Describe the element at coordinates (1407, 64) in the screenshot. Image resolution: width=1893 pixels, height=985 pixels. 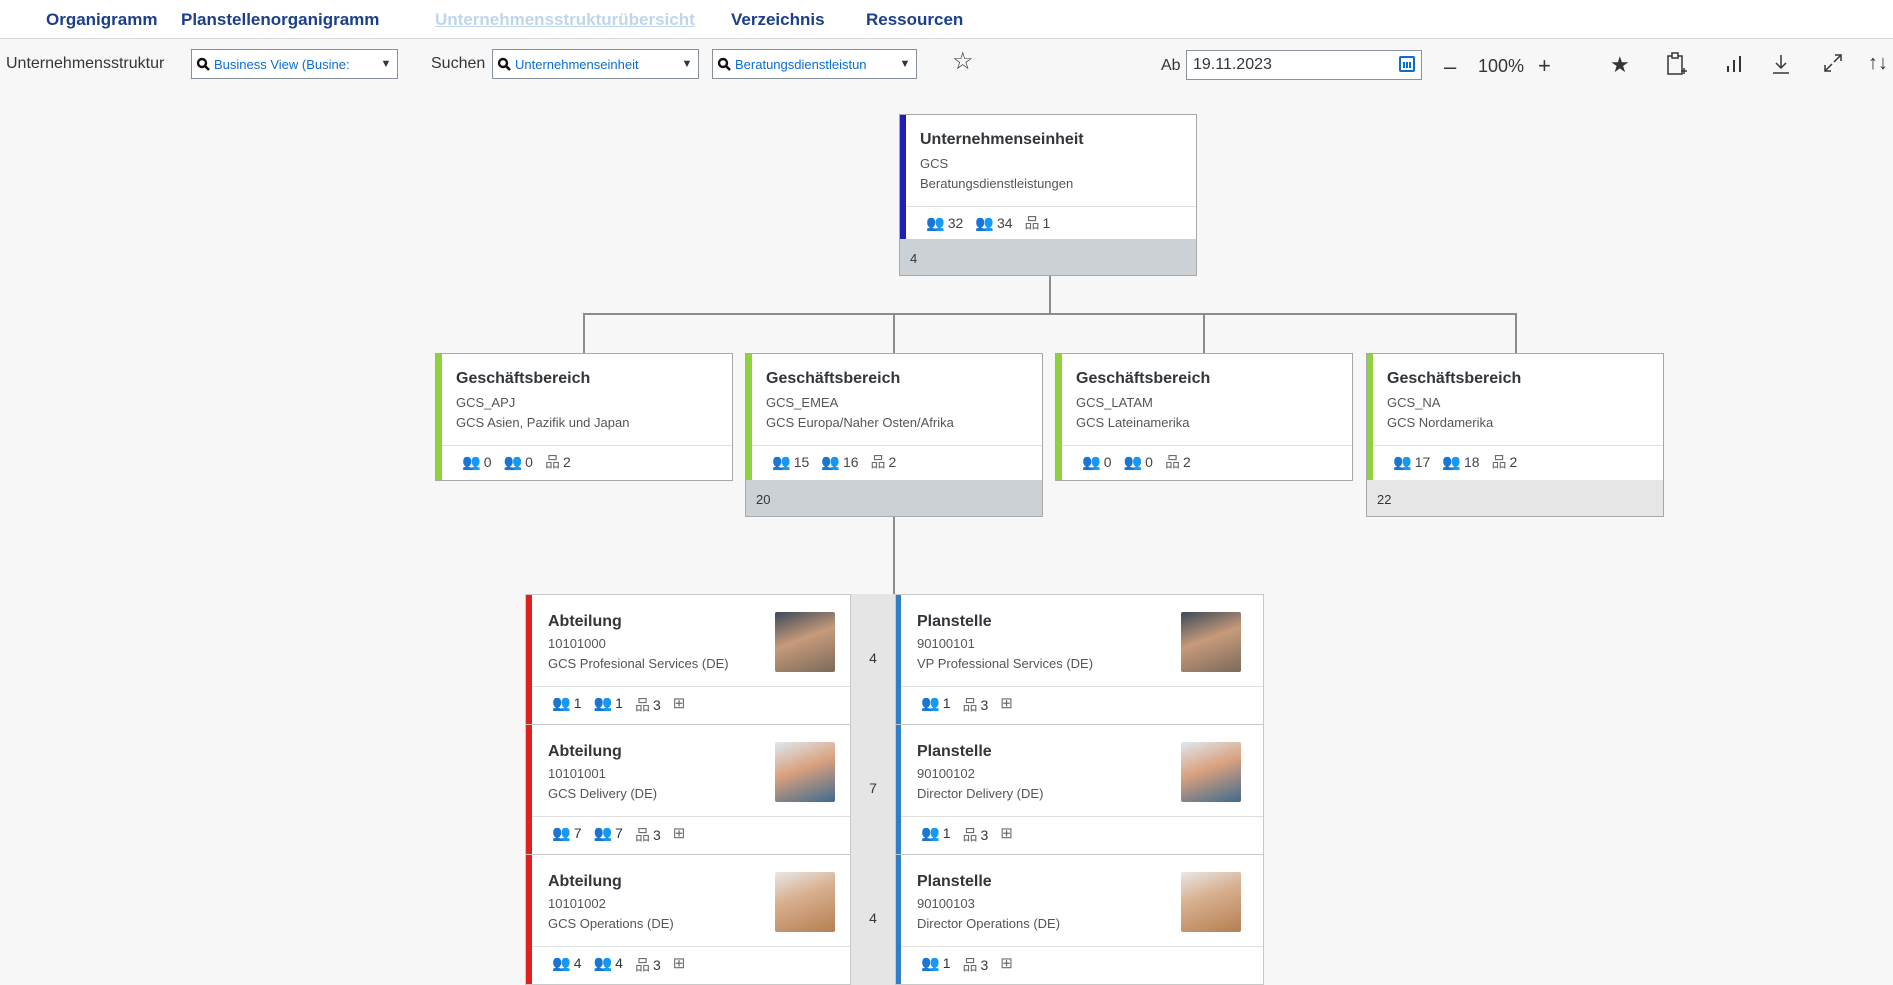
I see `calendar-icon` at that location.